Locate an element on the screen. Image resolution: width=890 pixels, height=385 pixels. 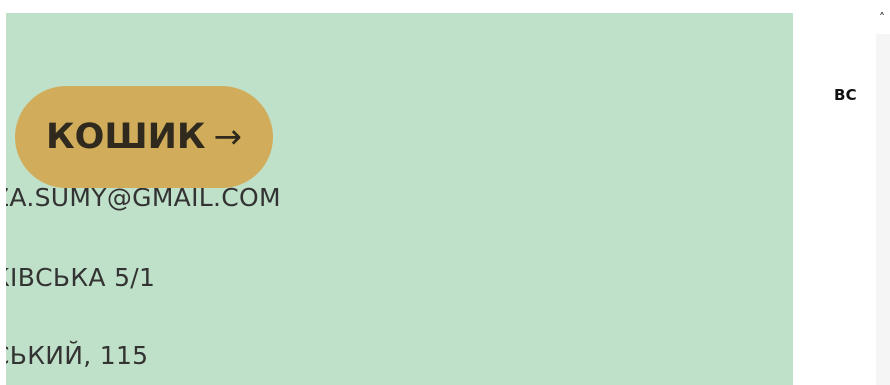
contact-address-line-2: СЬКИЙ, 115 is located at coordinates (77, 355).